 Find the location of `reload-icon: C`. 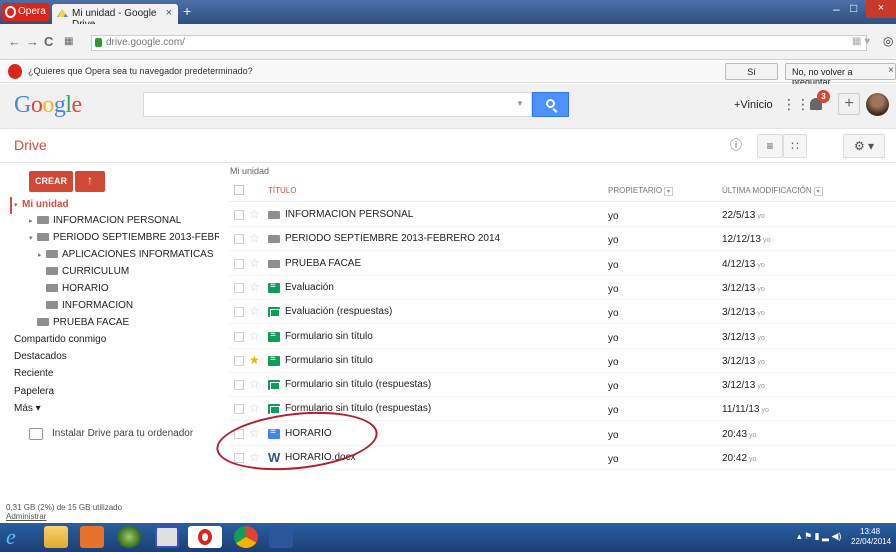

reload-icon: C is located at coordinates (48, 41).